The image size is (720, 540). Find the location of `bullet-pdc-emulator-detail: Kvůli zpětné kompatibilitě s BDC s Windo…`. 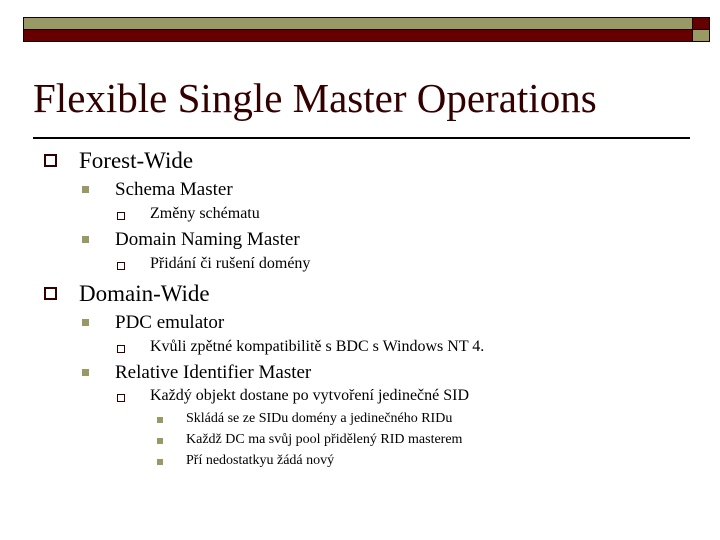

bullet-pdc-emulator-detail: Kvůli zpětné kompatibilitě s BDC s Windo… is located at coordinates (317, 346).